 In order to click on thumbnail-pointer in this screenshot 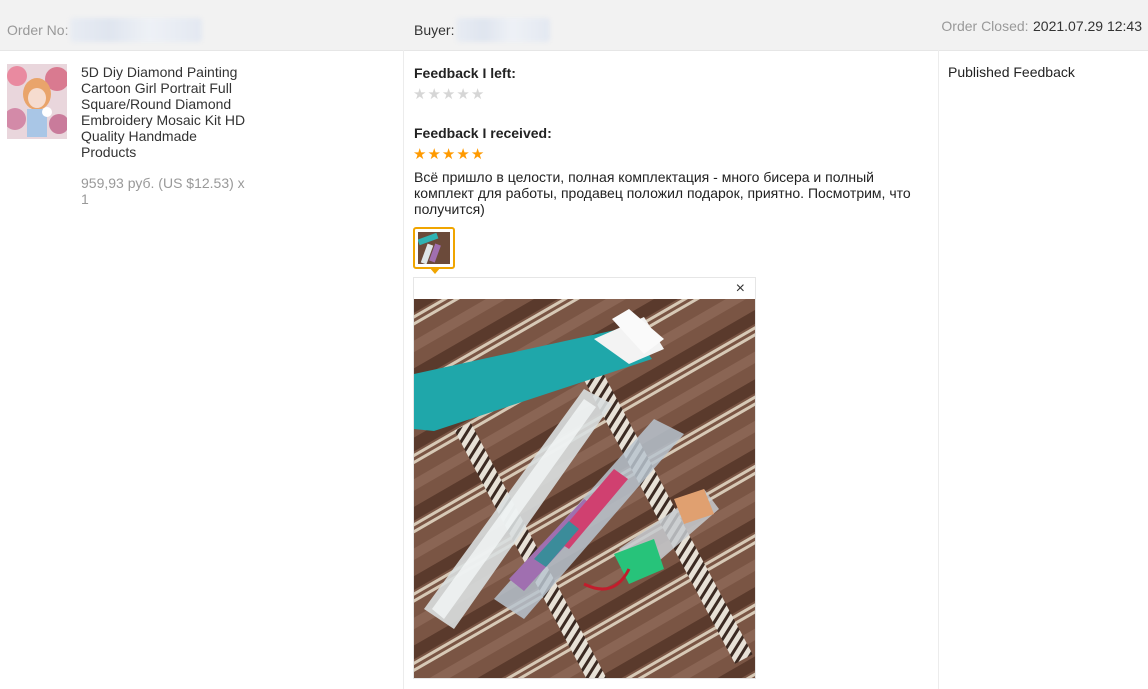, I will do `click(435, 270)`.